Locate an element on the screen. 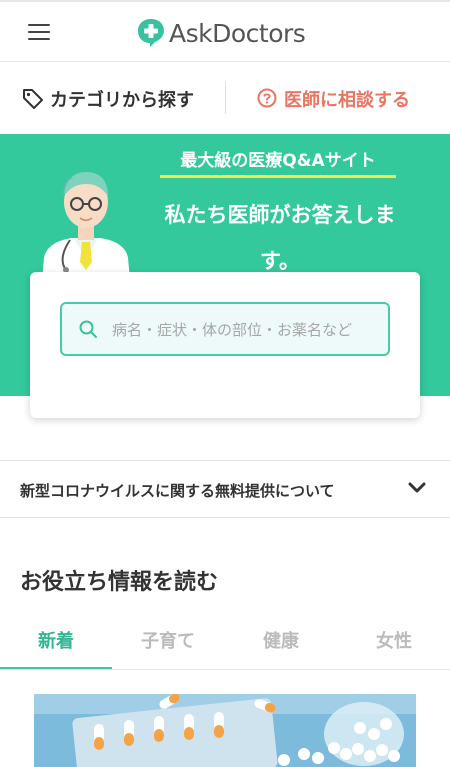 This screenshot has width=450, height=767. tag-icon is located at coordinates (33, 99).